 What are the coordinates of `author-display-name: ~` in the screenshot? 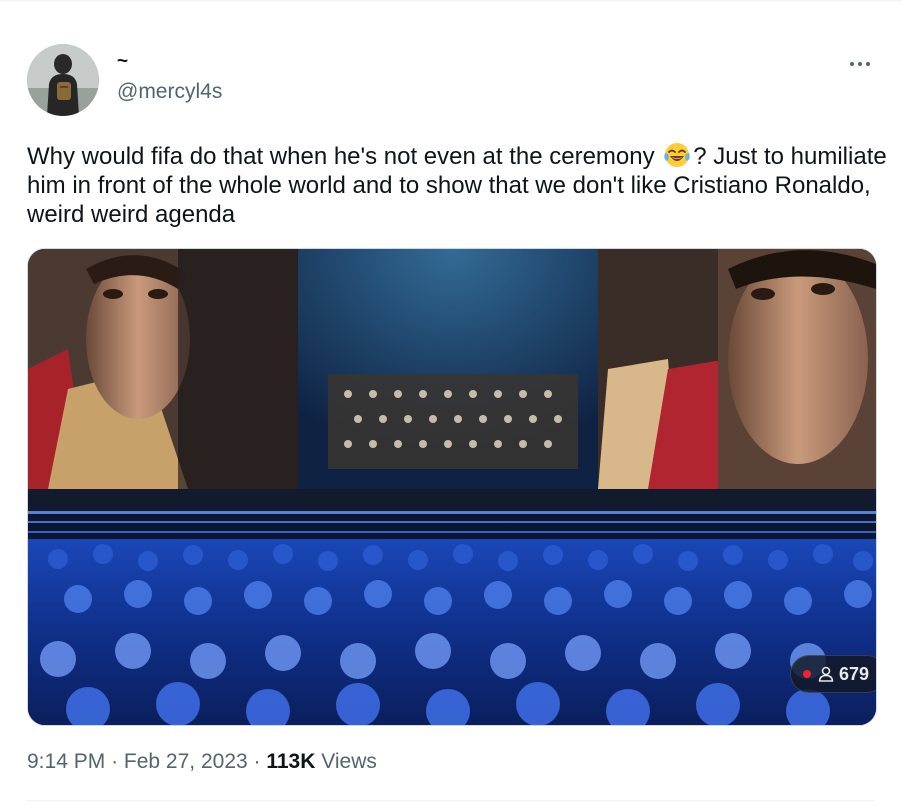 It's located at (122, 62).